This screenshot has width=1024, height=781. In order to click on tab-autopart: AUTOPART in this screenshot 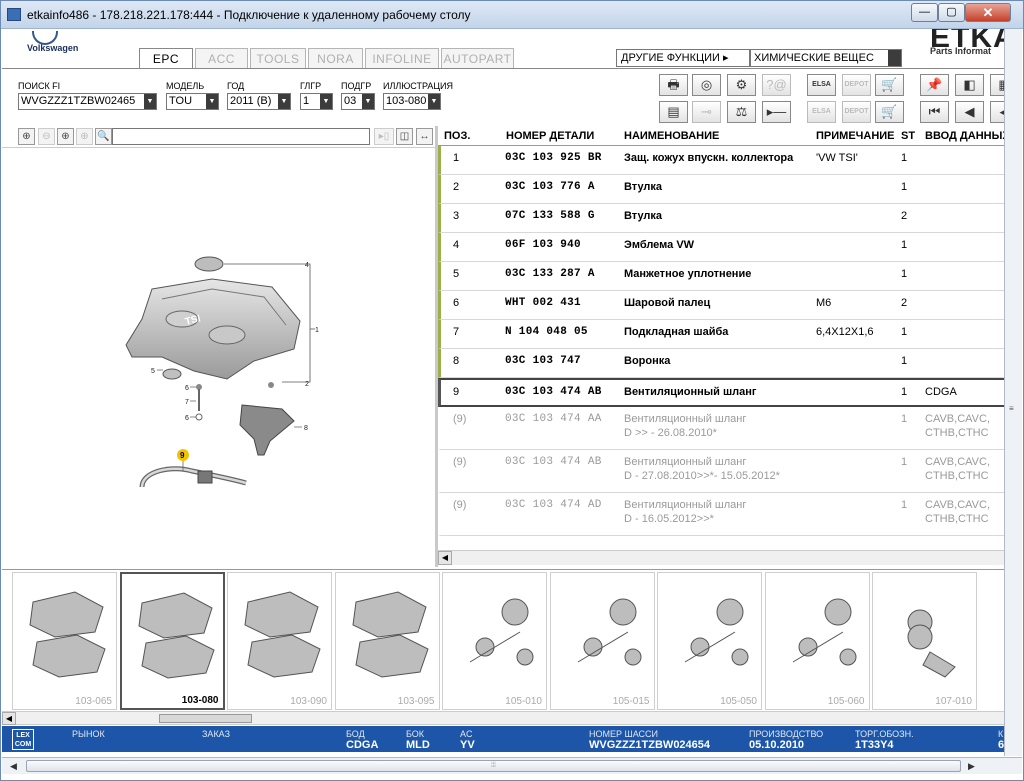, I will do `click(477, 58)`.